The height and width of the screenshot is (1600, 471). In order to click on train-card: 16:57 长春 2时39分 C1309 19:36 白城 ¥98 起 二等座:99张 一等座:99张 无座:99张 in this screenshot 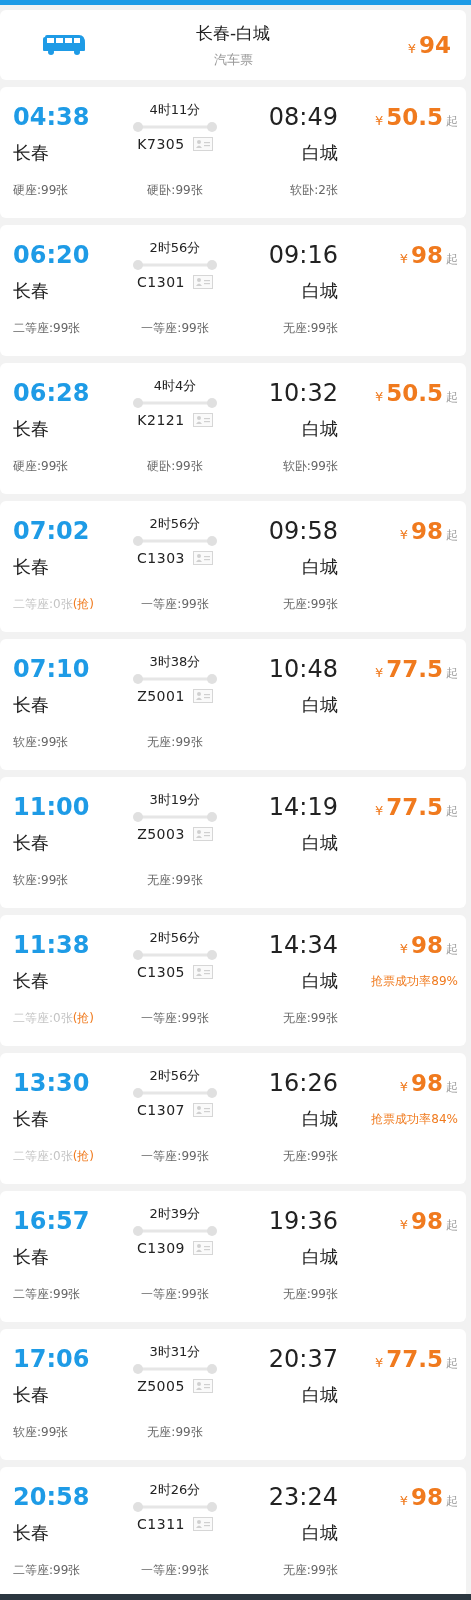, I will do `click(233, 1256)`.